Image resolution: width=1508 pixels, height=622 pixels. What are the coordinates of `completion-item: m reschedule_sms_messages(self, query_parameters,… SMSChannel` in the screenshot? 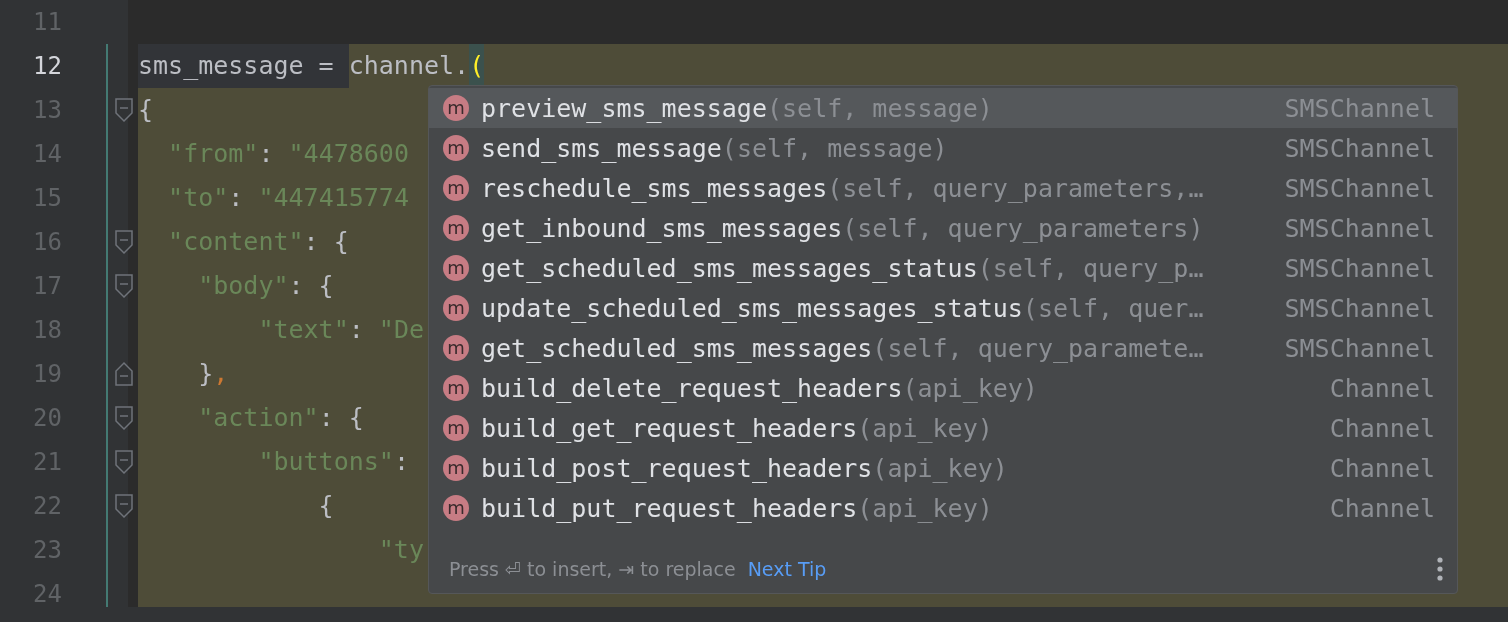 It's located at (943, 188).